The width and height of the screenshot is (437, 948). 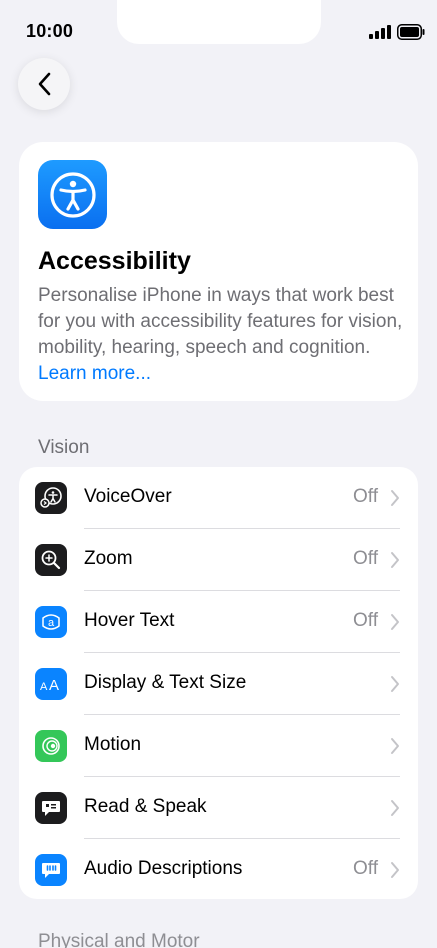 I want to click on svg-text: a, so click(x=51, y=623).